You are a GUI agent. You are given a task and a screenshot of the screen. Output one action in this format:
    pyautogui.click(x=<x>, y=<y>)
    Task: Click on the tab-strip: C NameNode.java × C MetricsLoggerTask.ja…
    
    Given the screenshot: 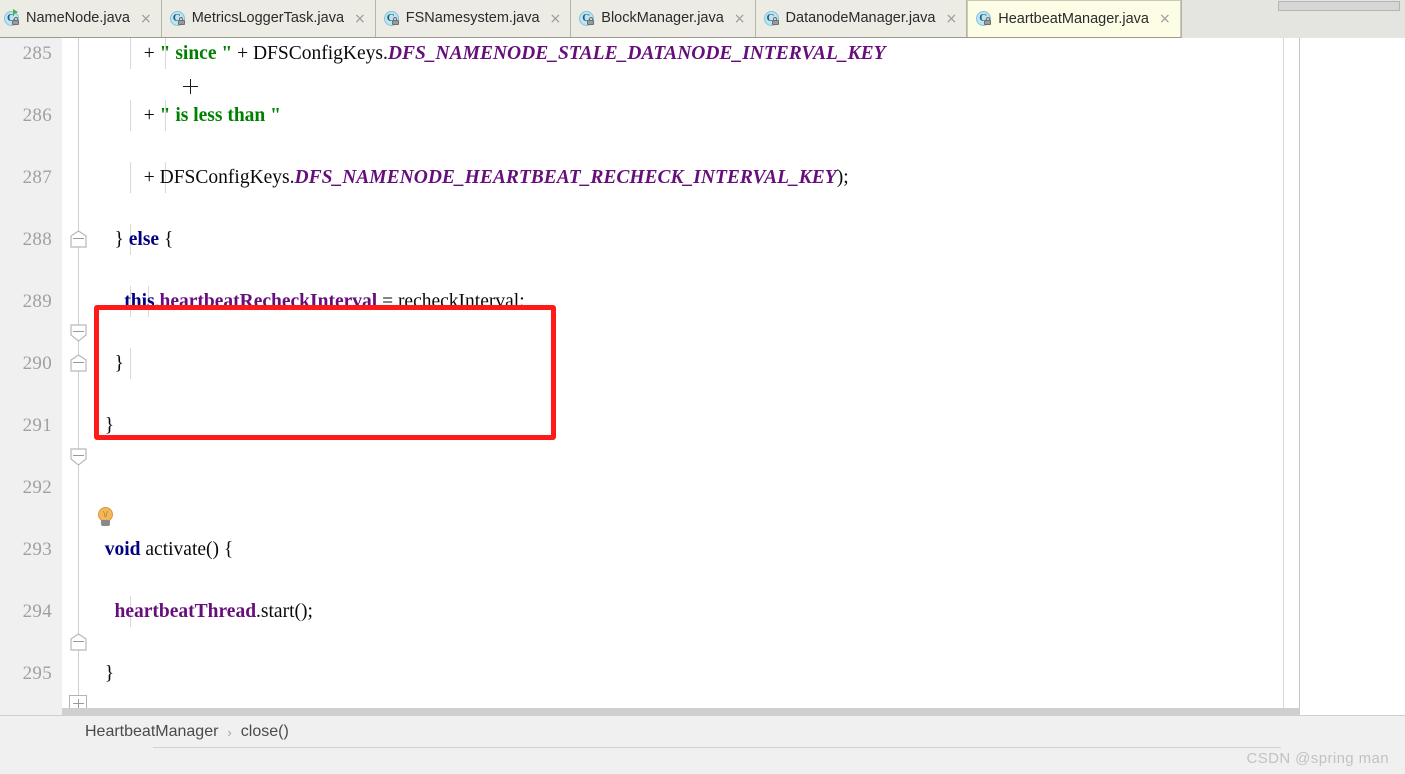 What is the action you would take?
    pyautogui.click(x=702, y=19)
    